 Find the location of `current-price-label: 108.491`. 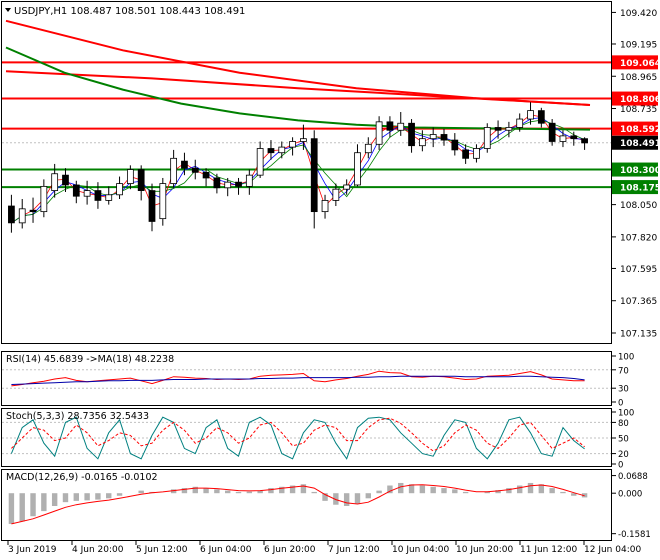

current-price-label: 108.491 is located at coordinates (640, 144).